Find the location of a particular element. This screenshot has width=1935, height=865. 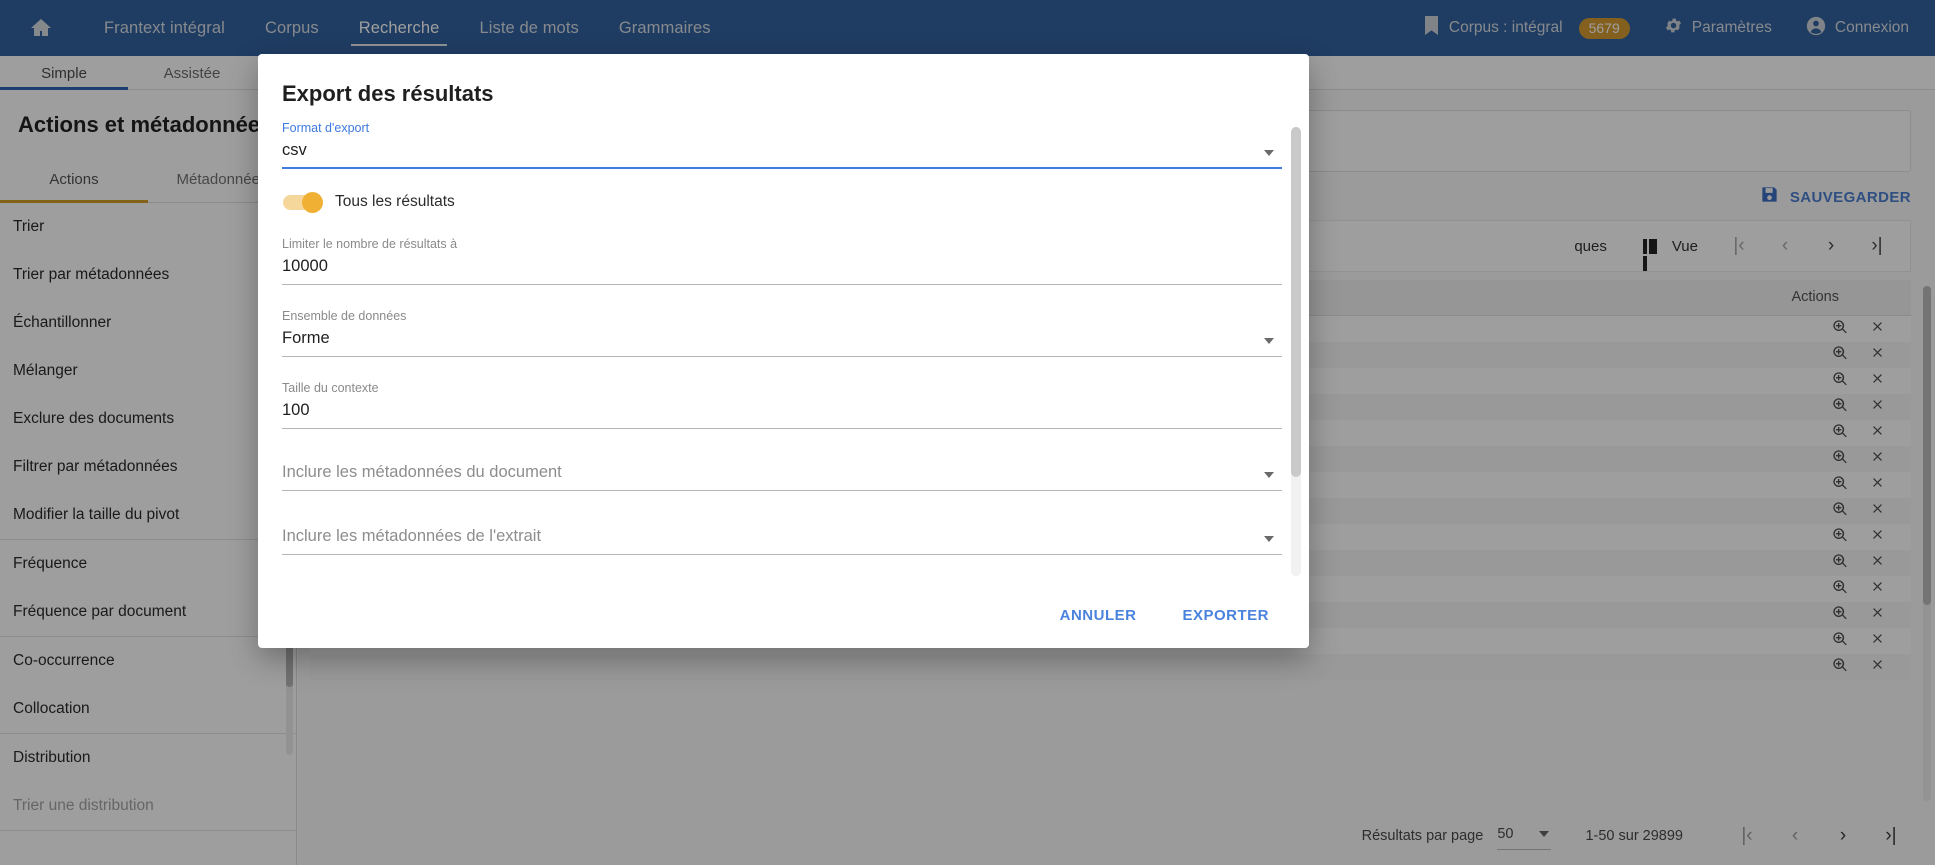

extract-metadata-field: Inclure les métadonnées de l'extrait is located at coordinates (782, 541).